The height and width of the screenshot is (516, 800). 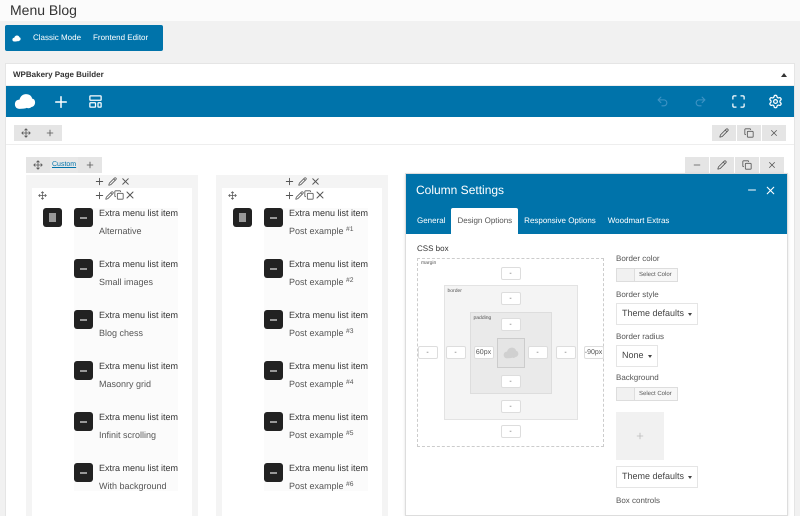 What do you see at coordinates (322, 486) in the screenshot?
I see `element-subtitle: Post example $^{#6}$` at bounding box center [322, 486].